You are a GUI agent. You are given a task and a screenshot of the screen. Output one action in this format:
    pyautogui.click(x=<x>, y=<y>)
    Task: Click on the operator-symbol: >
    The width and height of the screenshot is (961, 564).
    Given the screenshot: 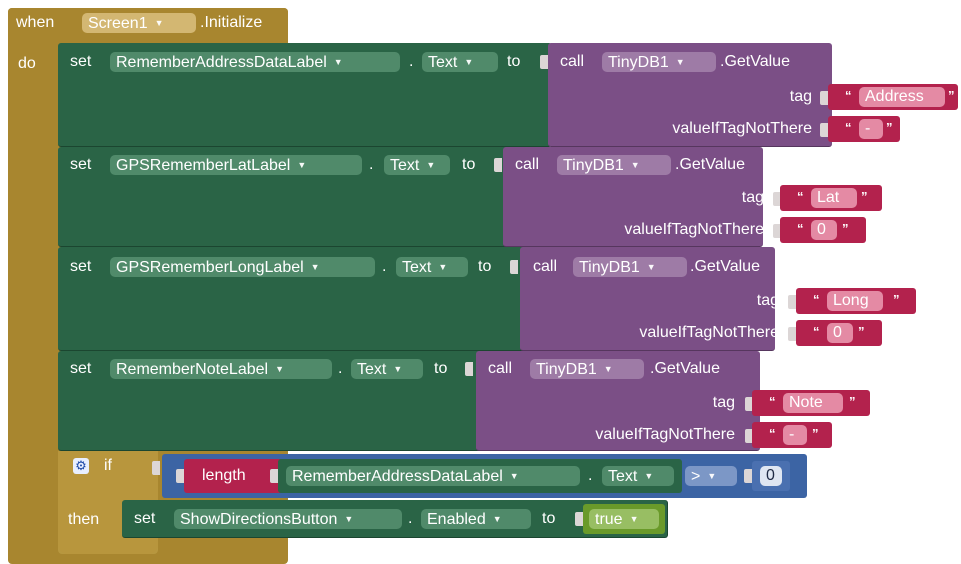 What is the action you would take?
    pyautogui.click(x=696, y=476)
    